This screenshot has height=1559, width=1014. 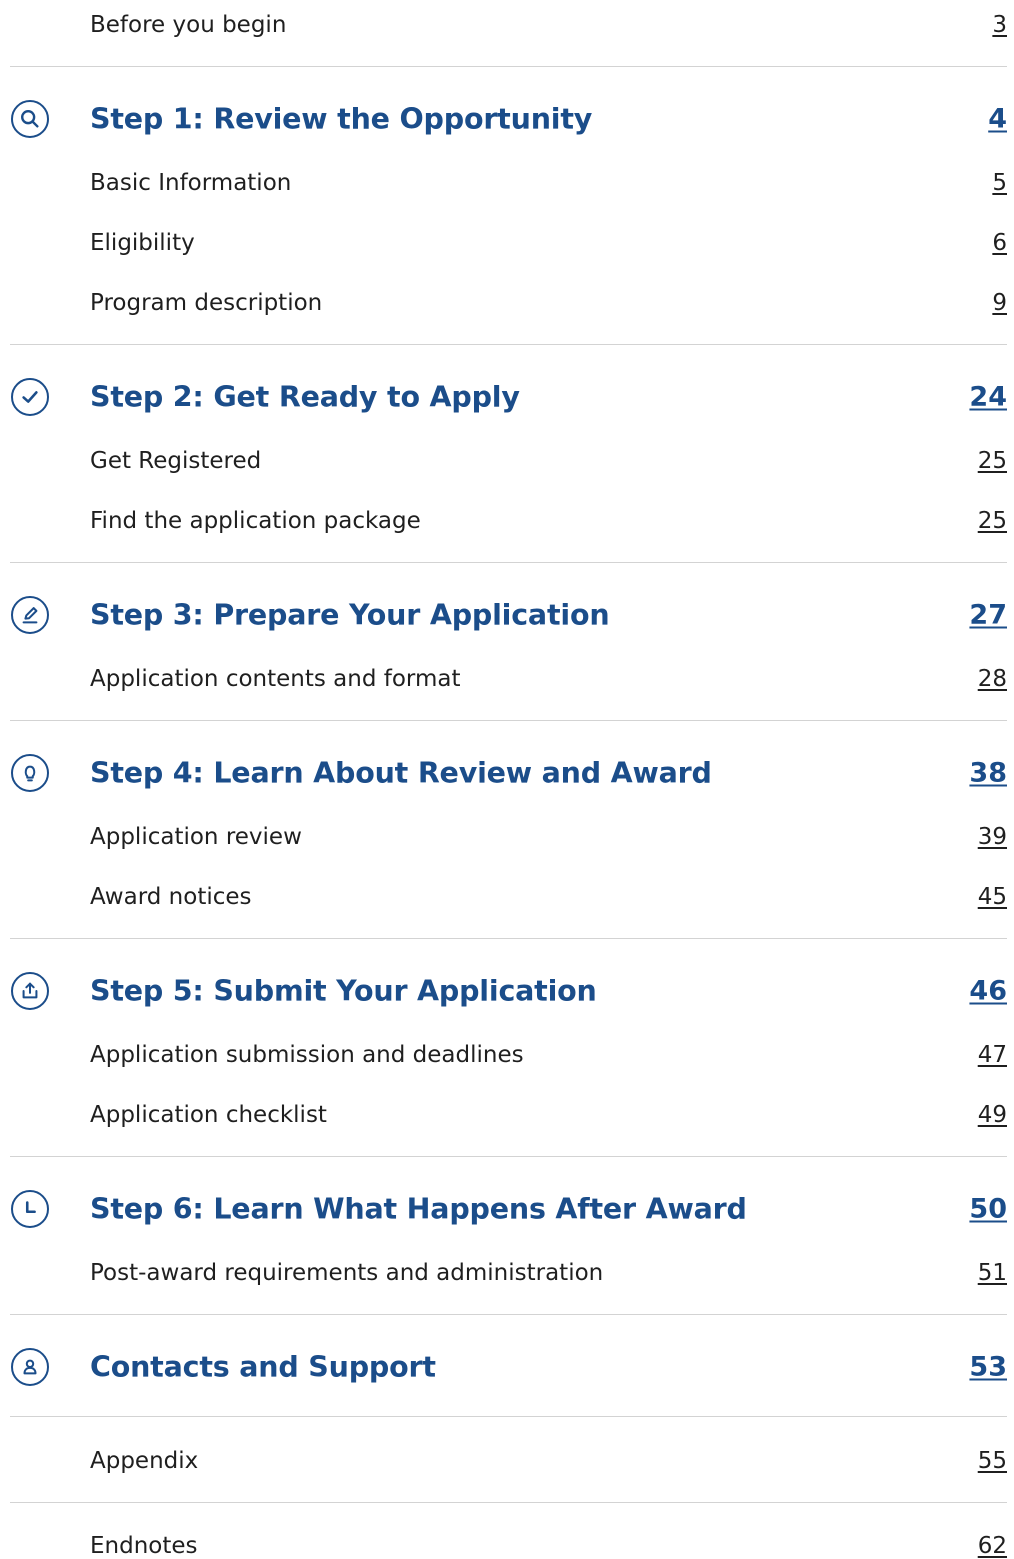 What do you see at coordinates (992, 1546) in the screenshot?
I see `toc-page-link: 62` at bounding box center [992, 1546].